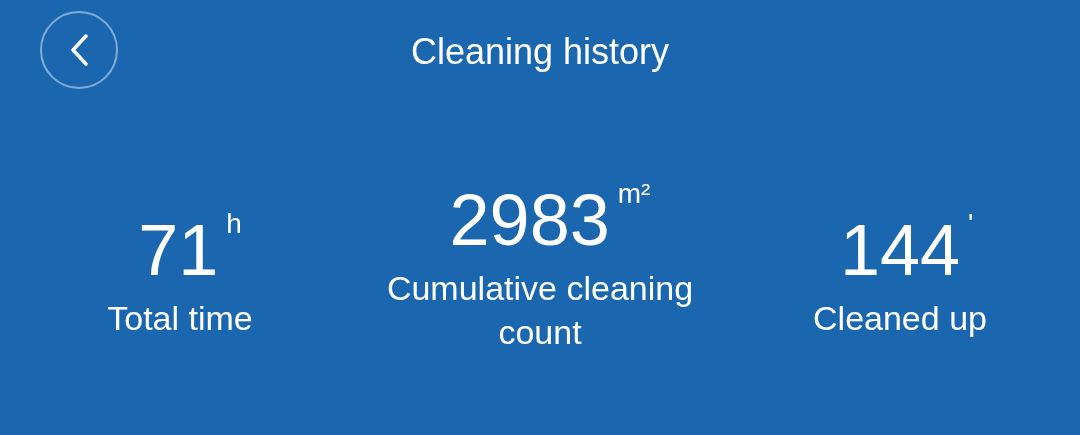 Image resolution: width=1080 pixels, height=435 pixels. I want to click on stat-value: 2983, so click(529, 220).